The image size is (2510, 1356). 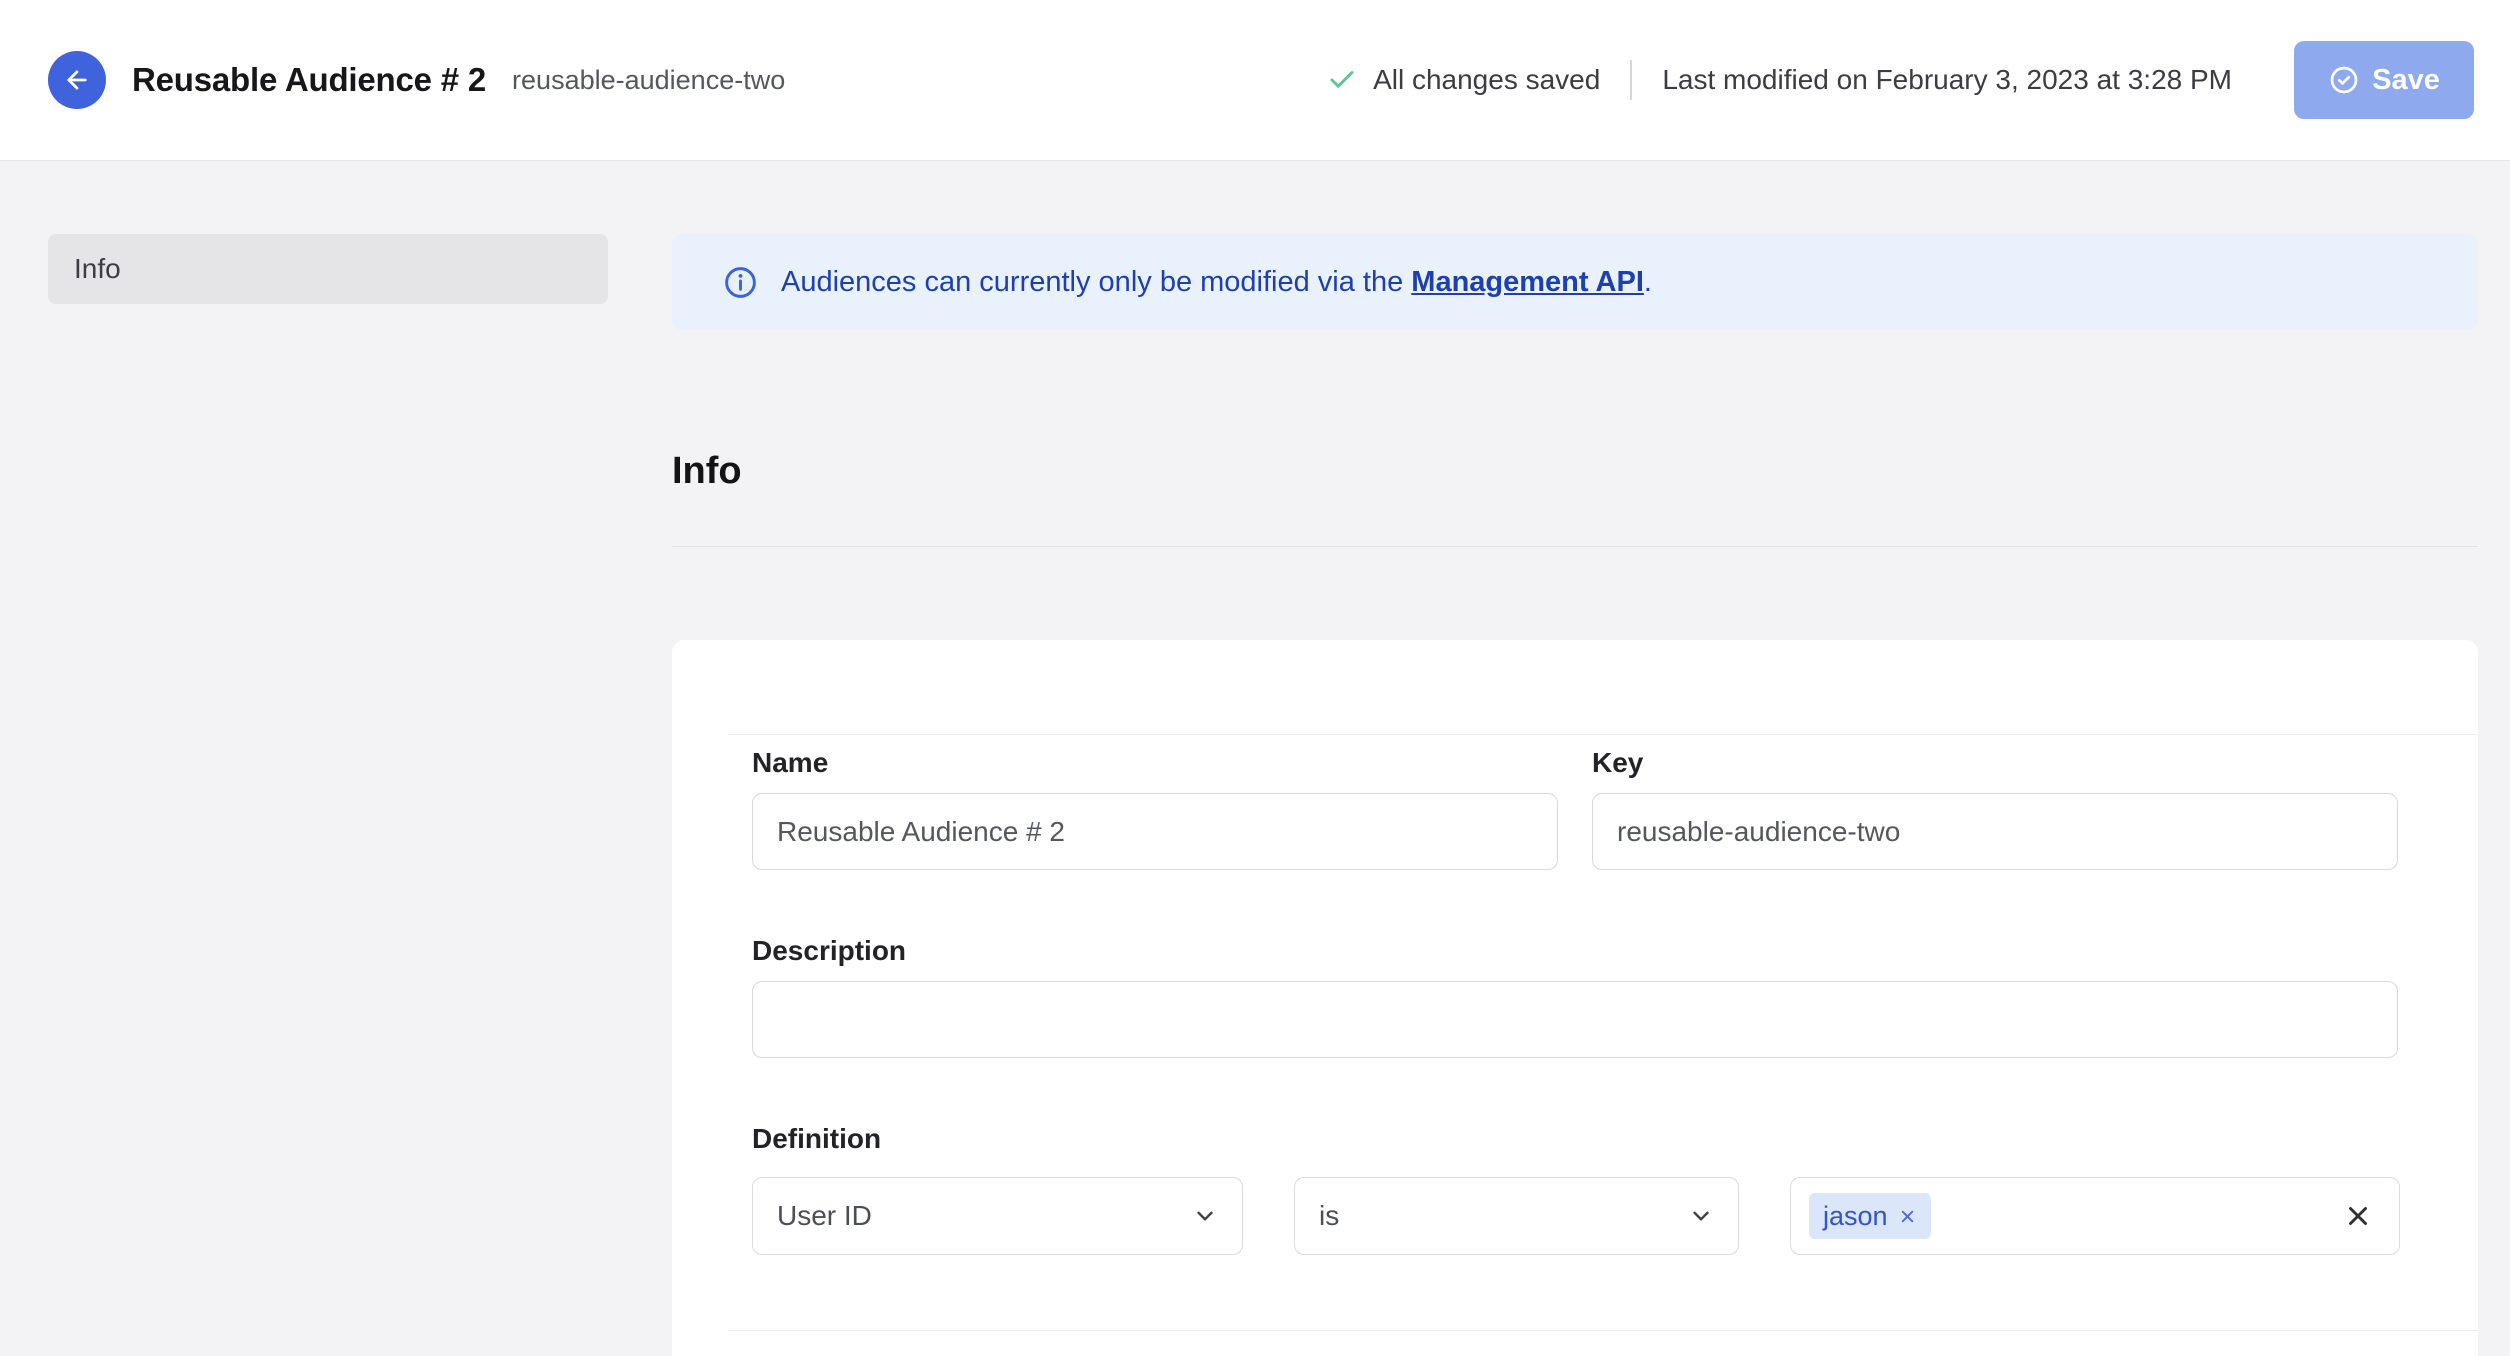 I want to click on definition-label: Definition, so click(x=817, y=1138).